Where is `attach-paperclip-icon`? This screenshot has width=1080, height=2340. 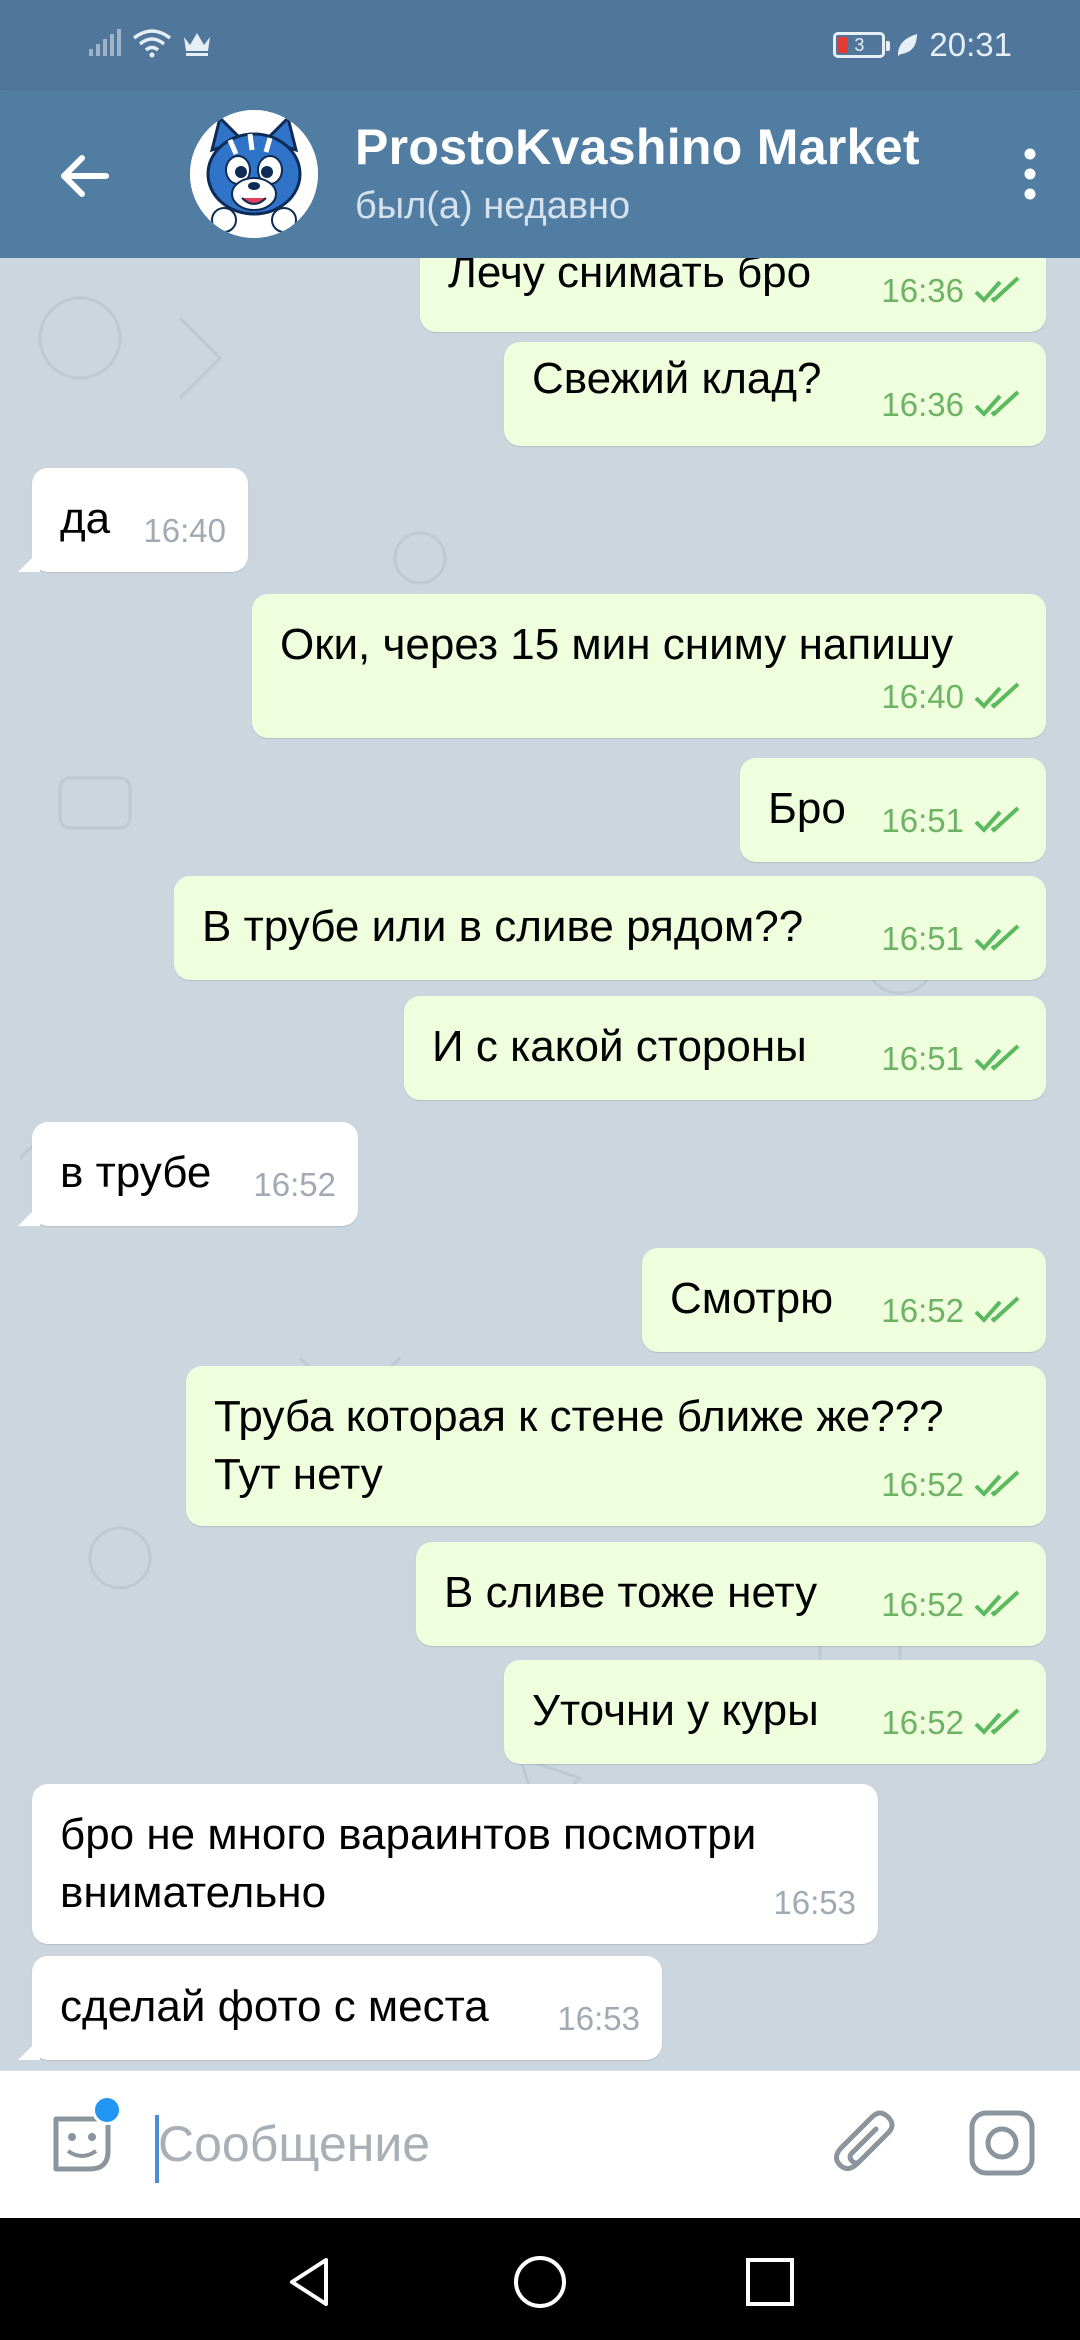 attach-paperclip-icon is located at coordinates (866, 2145).